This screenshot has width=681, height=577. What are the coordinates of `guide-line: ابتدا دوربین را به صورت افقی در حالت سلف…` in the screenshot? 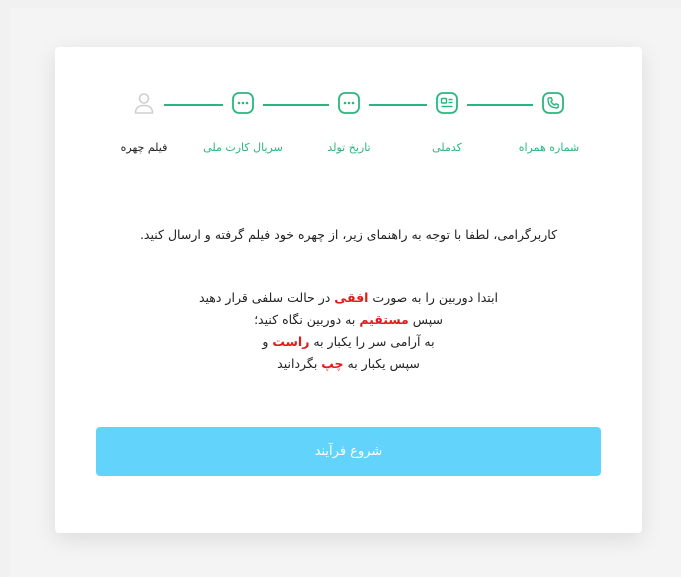 It's located at (348, 297).